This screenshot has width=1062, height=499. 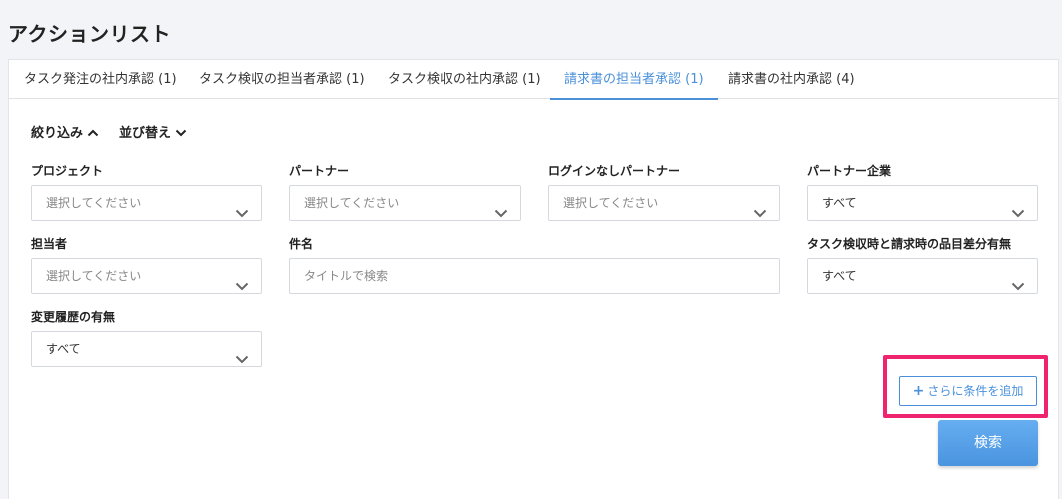 What do you see at coordinates (146, 203) in the screenshot?
I see `project-select: 選択してください` at bounding box center [146, 203].